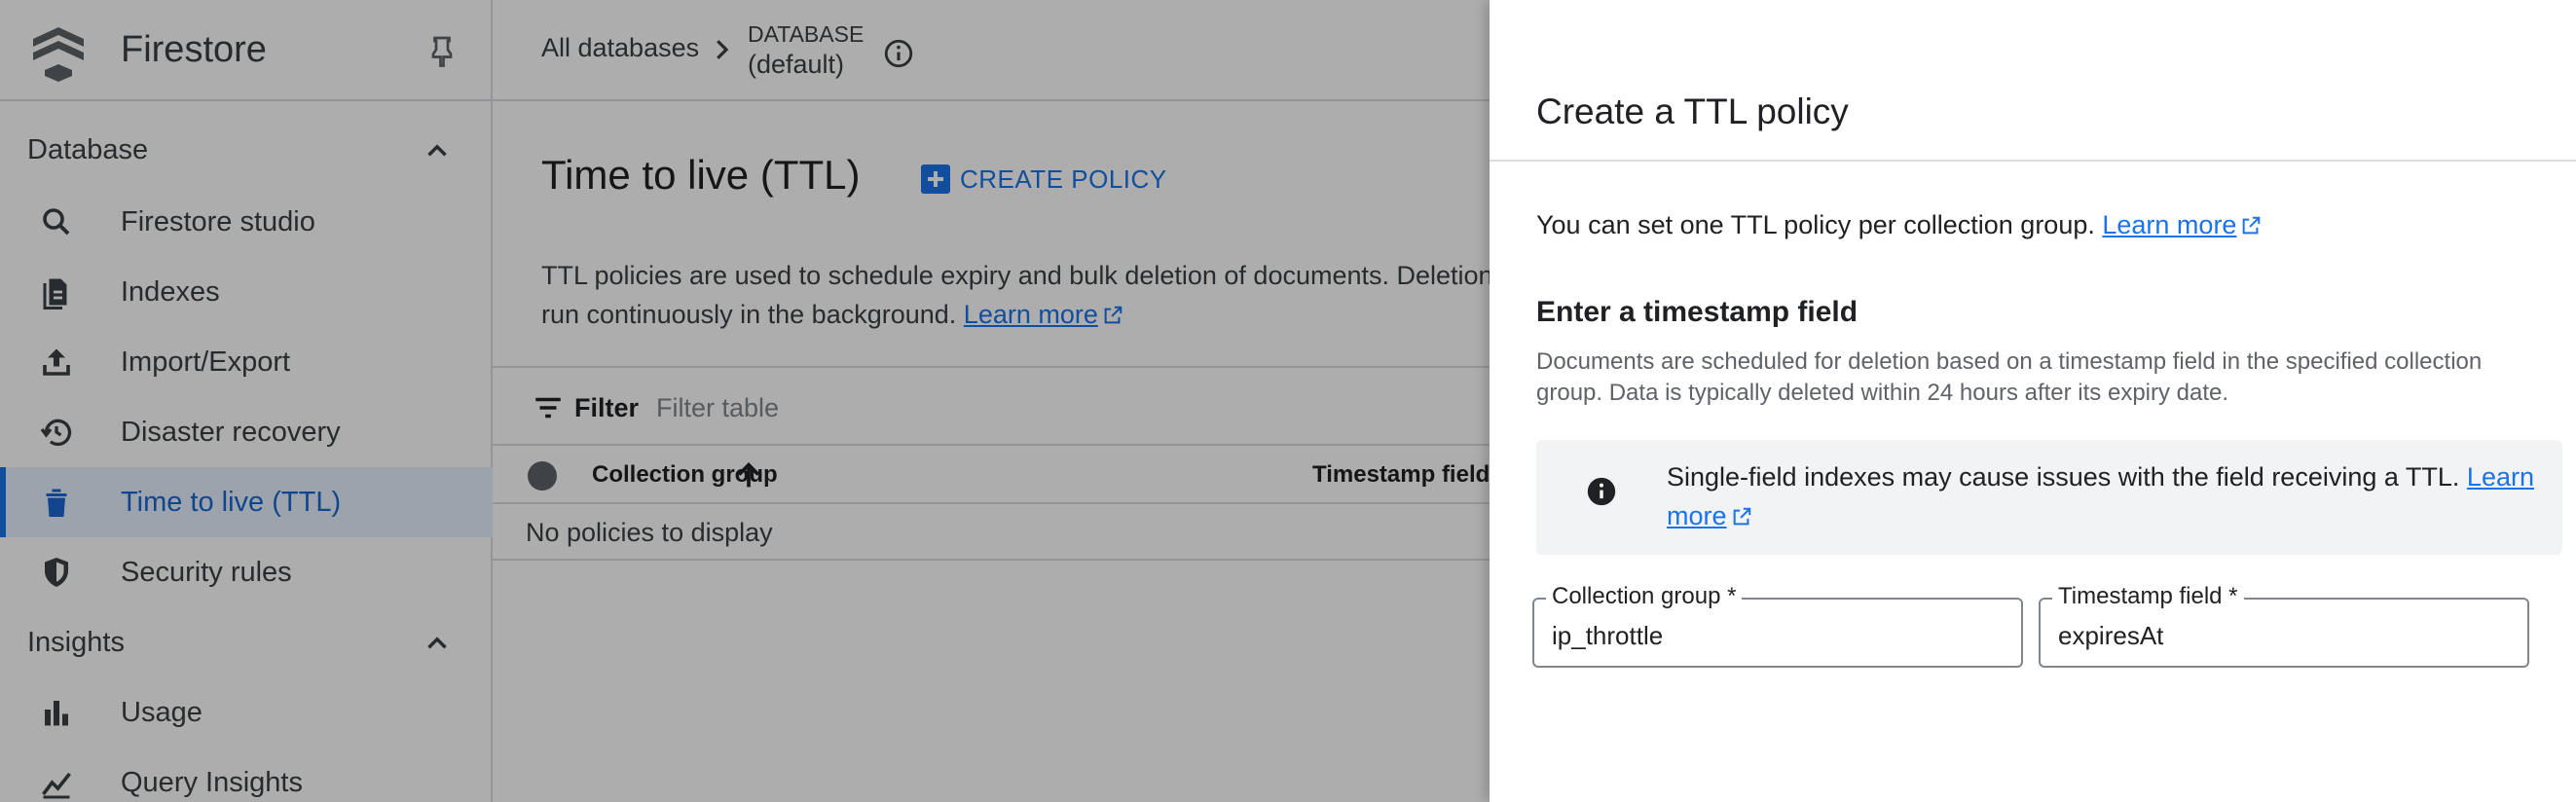 This screenshot has width=2576, height=802. Describe the element at coordinates (2287, 635) in the screenshot. I see `timestamp-field-input` at that location.